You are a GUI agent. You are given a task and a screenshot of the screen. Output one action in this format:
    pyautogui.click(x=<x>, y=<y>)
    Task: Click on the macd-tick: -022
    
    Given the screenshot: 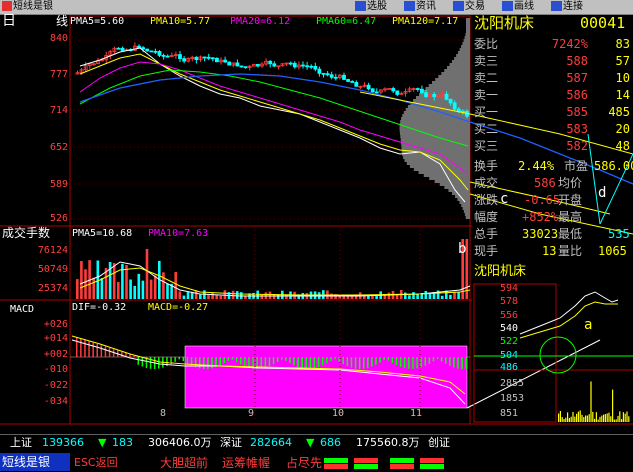 What is the action you would take?
    pyautogui.click(x=55, y=385)
    